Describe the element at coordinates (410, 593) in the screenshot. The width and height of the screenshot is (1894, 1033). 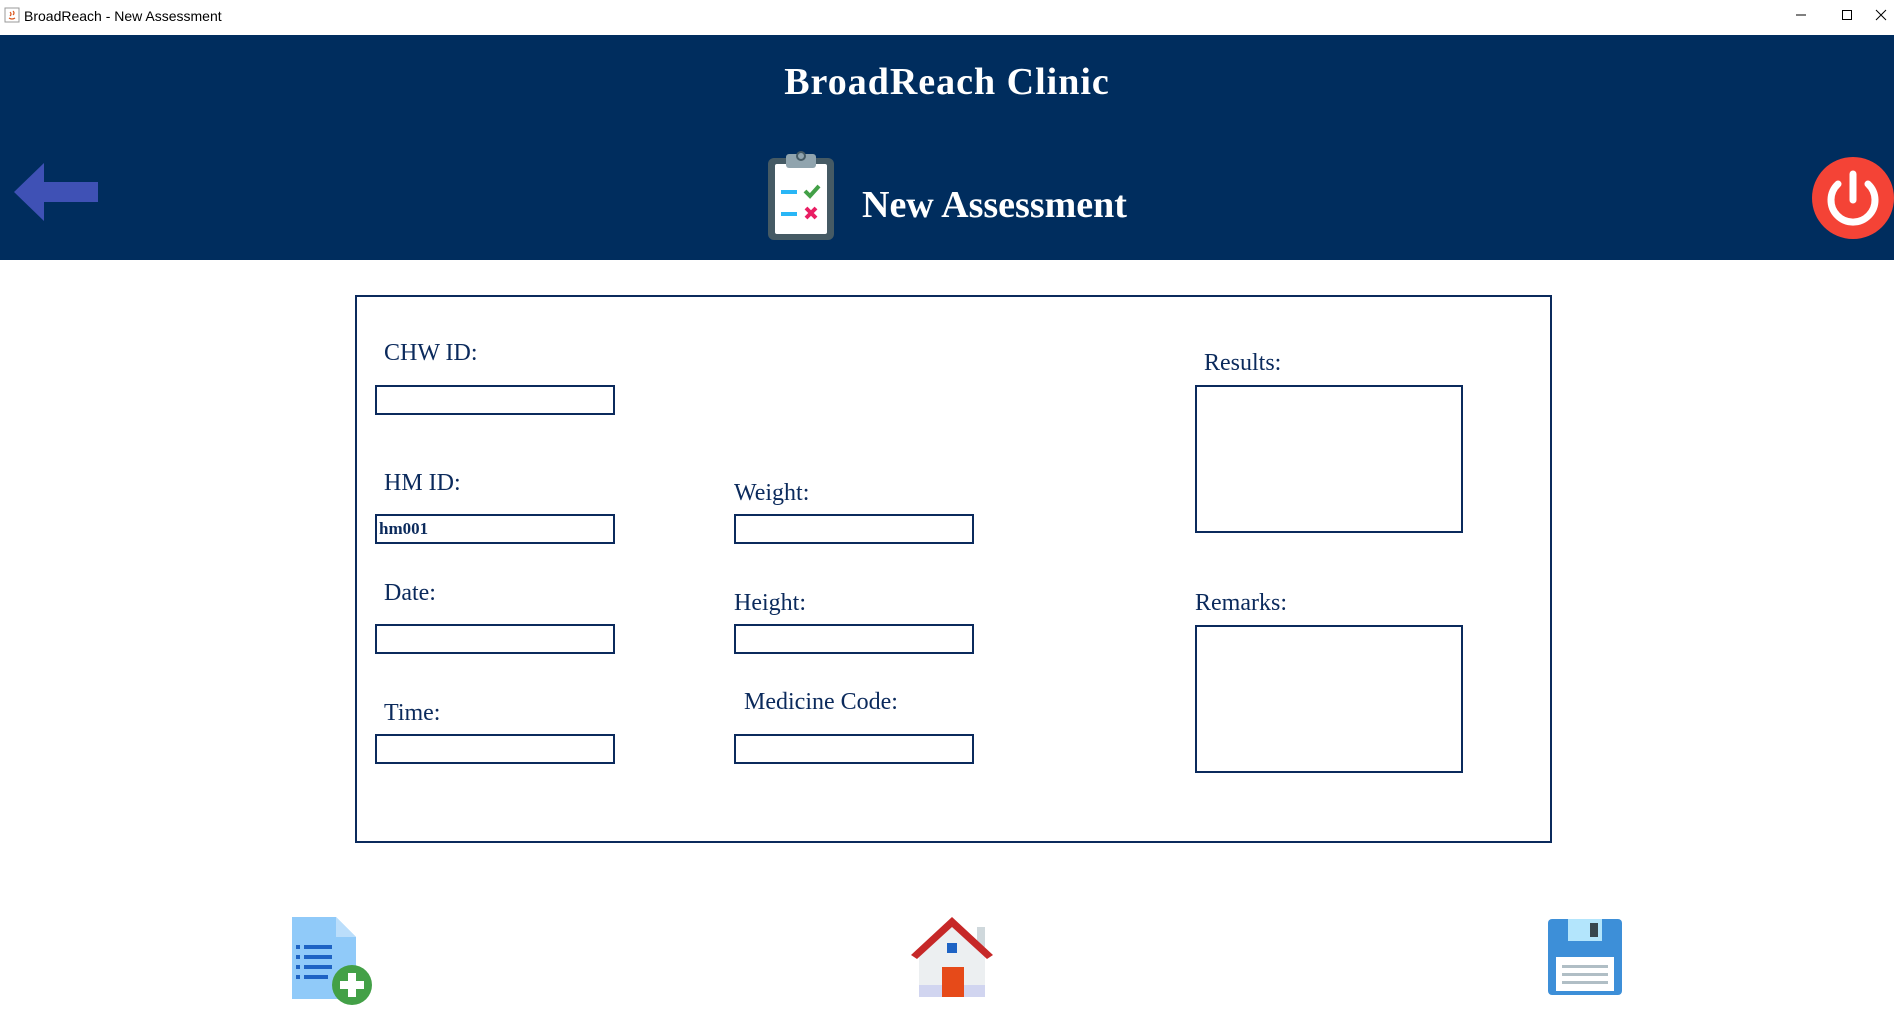
I see `date-label: Date:` at that location.